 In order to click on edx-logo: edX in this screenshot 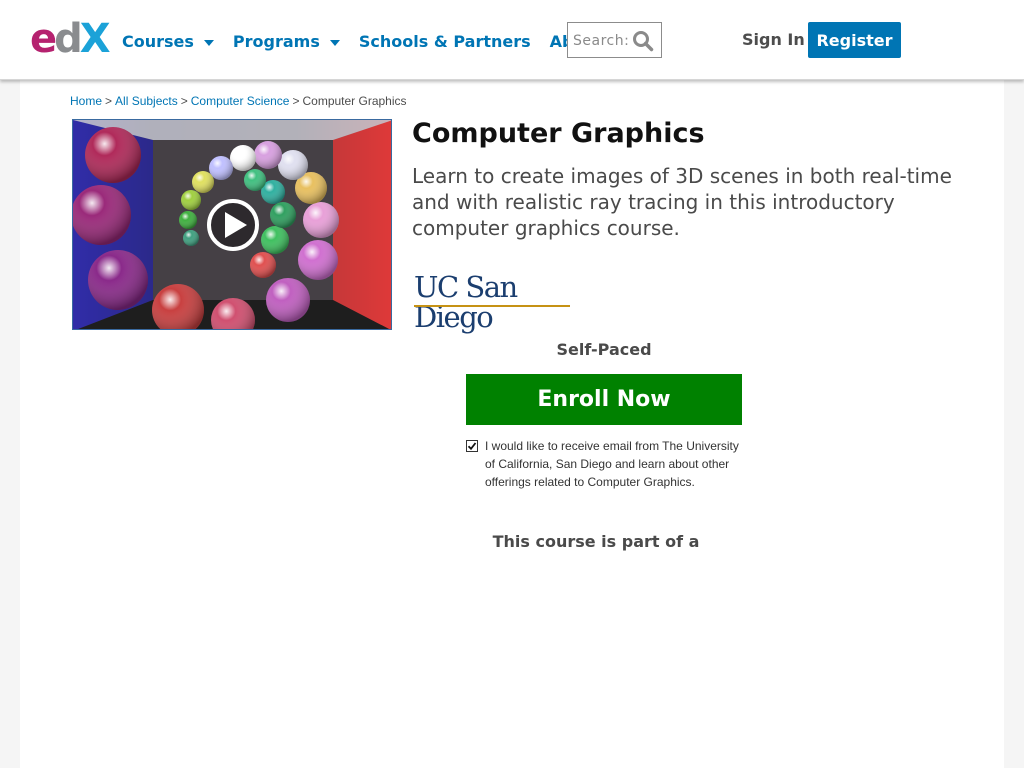, I will do `click(70, 39)`.